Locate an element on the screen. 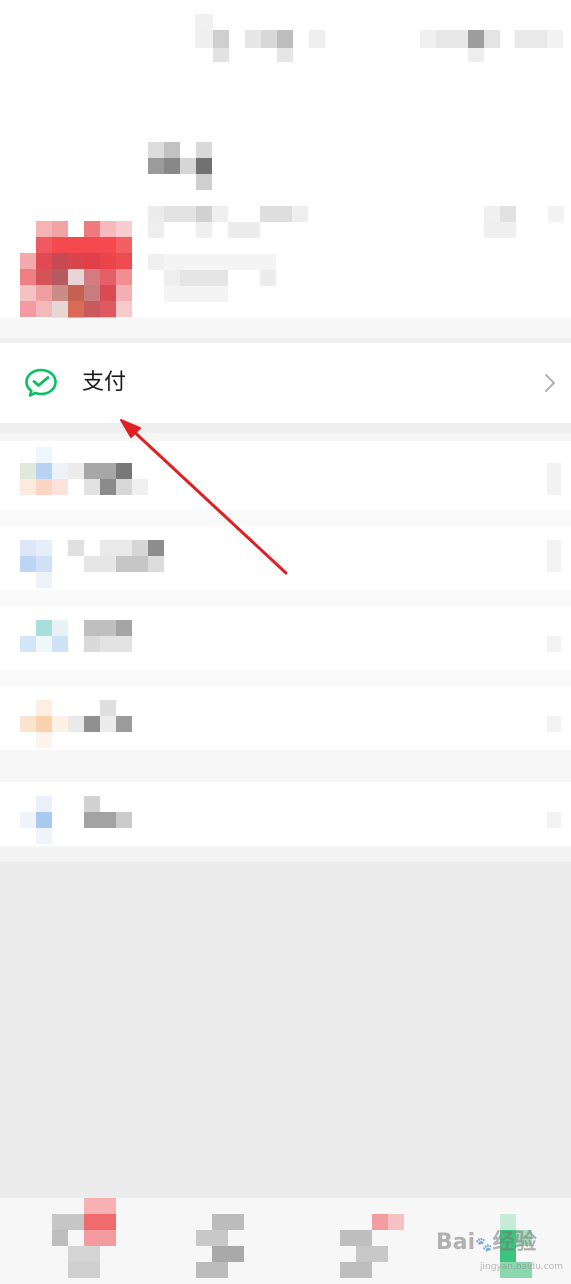 Image resolution: width=571 pixels, height=1284 pixels. watermark-suffix: 经验 is located at coordinates (514, 1242).